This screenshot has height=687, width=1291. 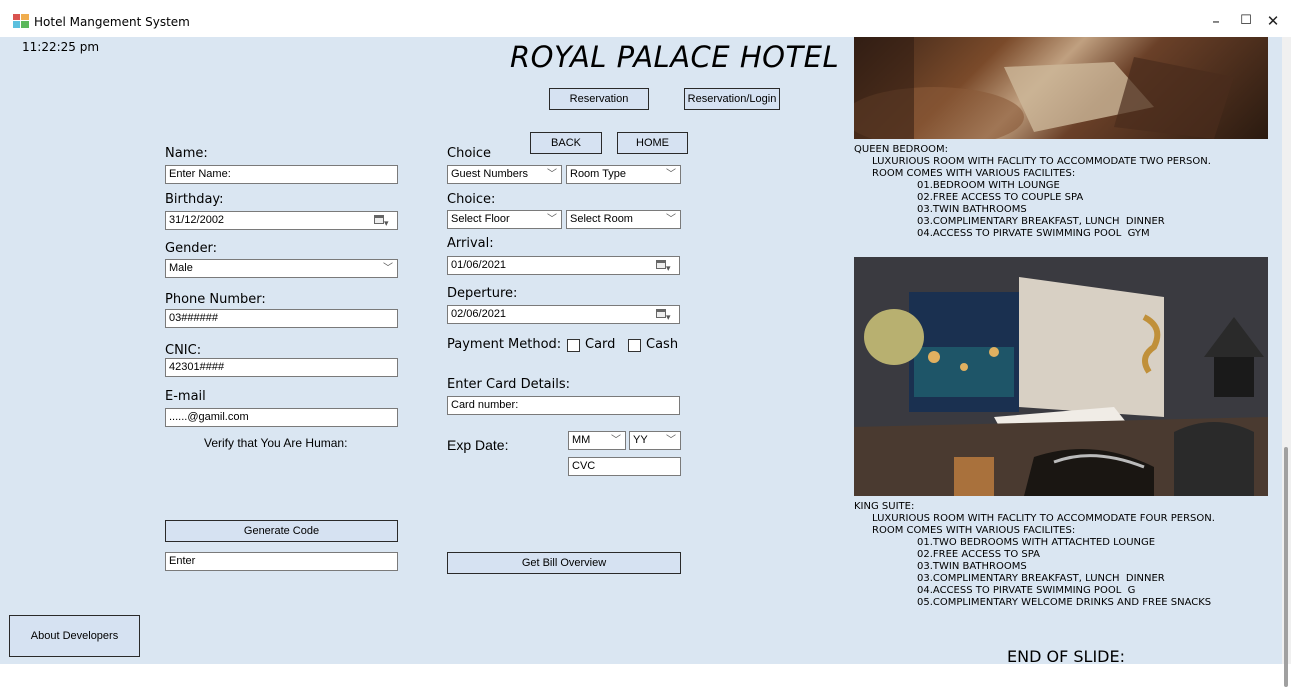 What do you see at coordinates (471, 199) in the screenshot?
I see `choice2-label: Choice:` at bounding box center [471, 199].